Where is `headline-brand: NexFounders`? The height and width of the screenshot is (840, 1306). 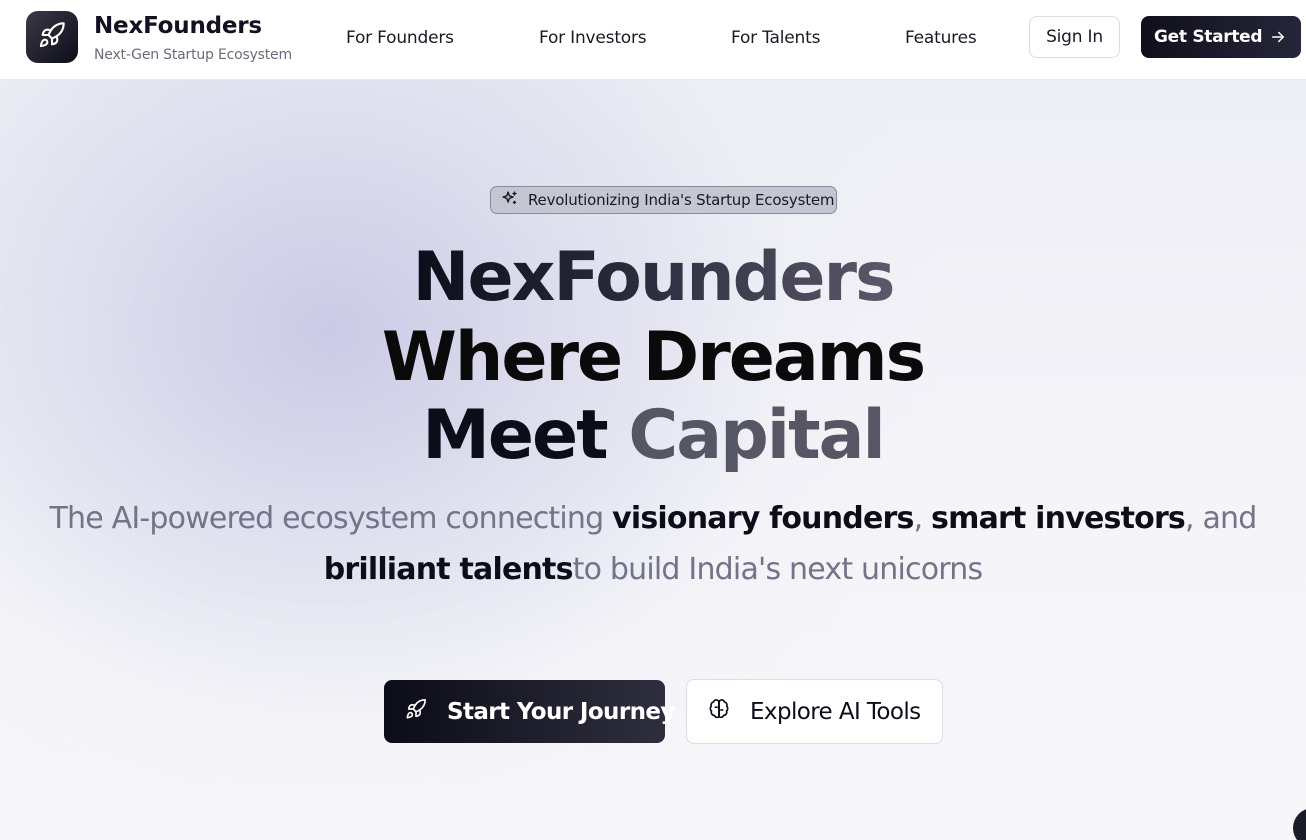 headline-brand: NexFounders is located at coordinates (654, 277).